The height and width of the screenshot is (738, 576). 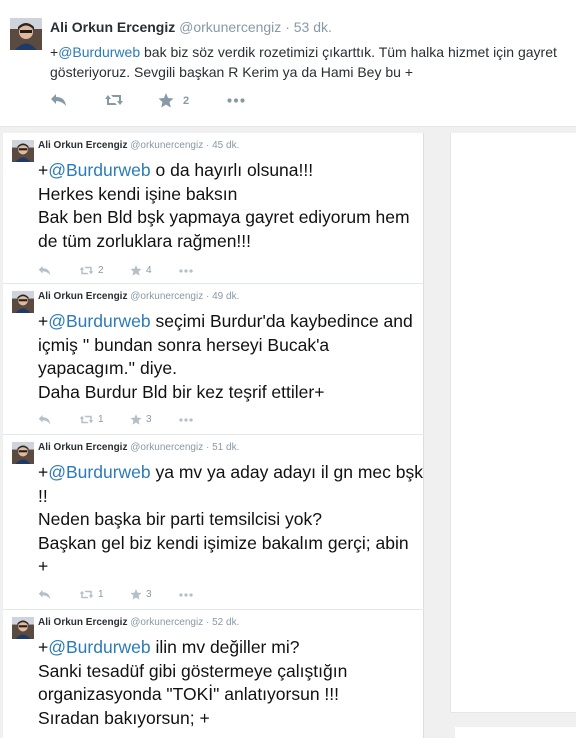 I want to click on favorite-button: 4, so click(x=141, y=270).